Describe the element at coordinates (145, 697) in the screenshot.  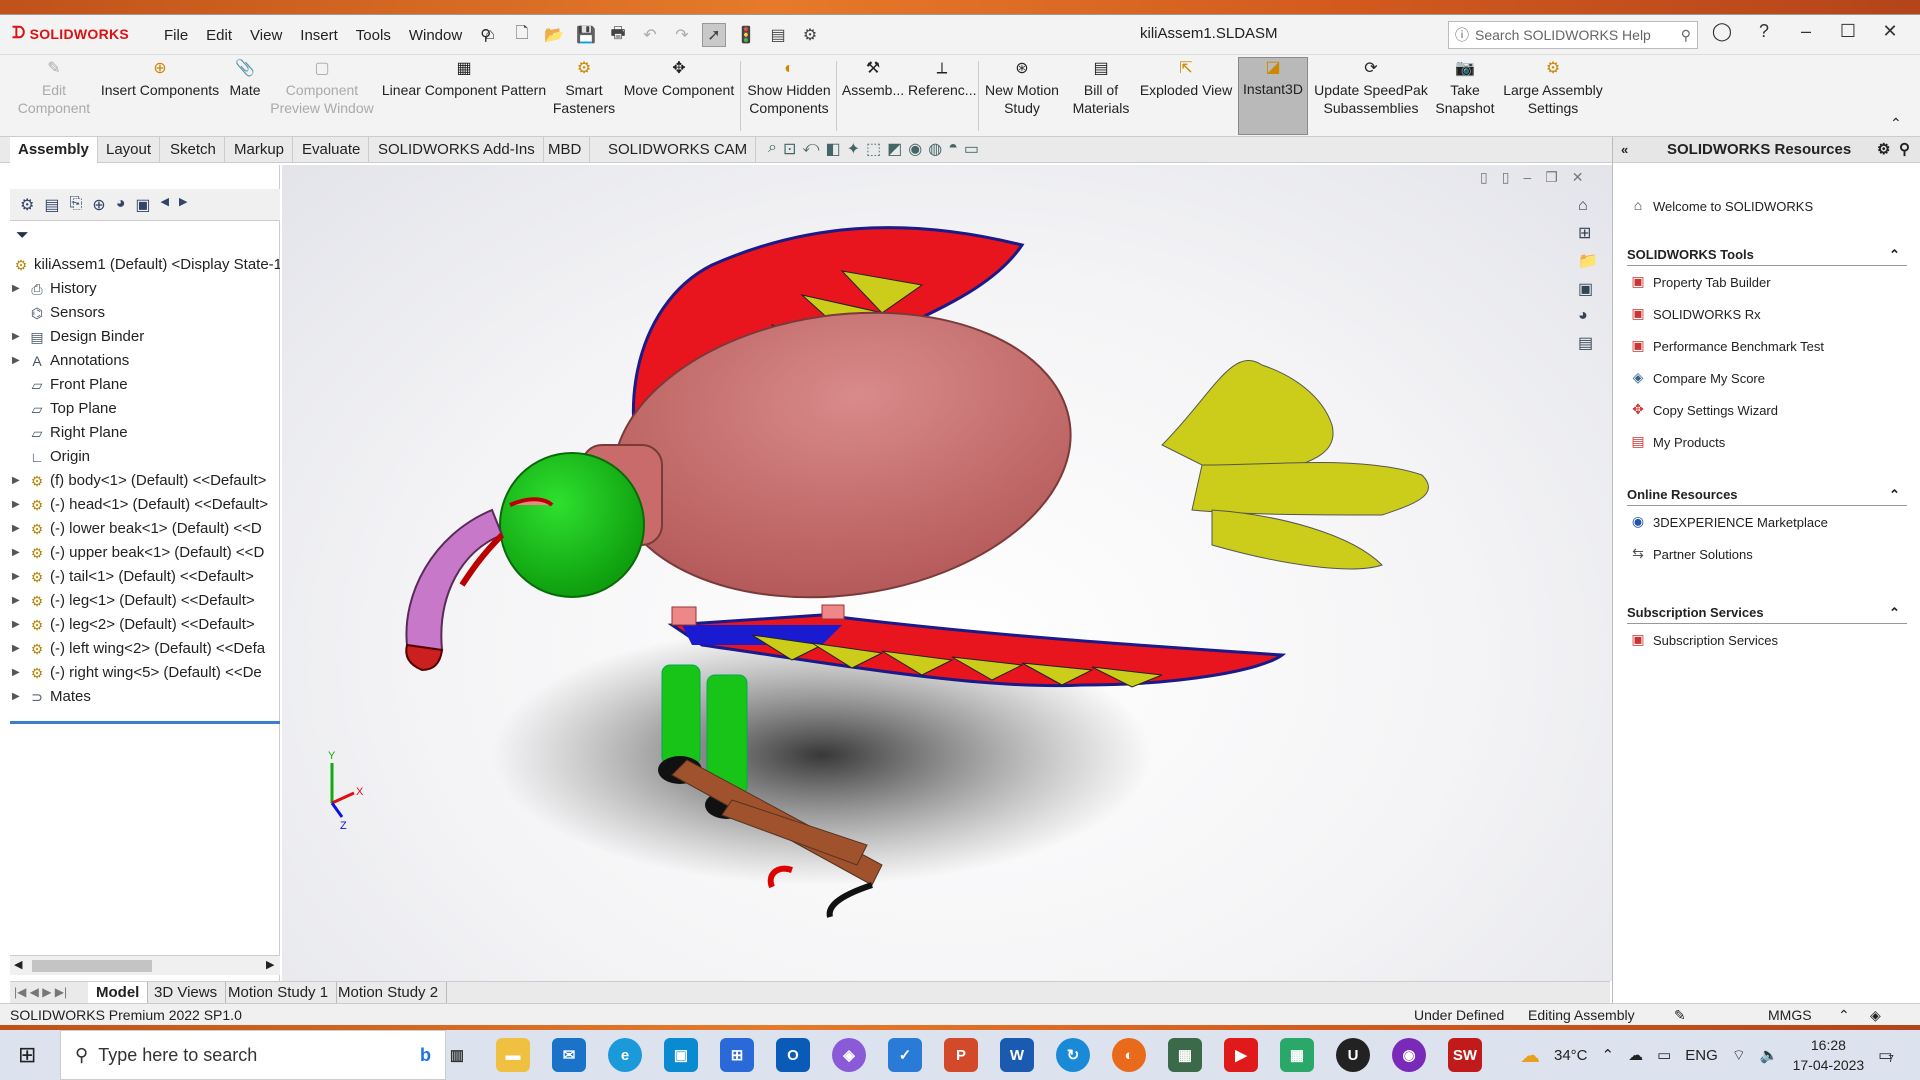
I see `tree-item: ▶ ⊃ Mates` at that location.